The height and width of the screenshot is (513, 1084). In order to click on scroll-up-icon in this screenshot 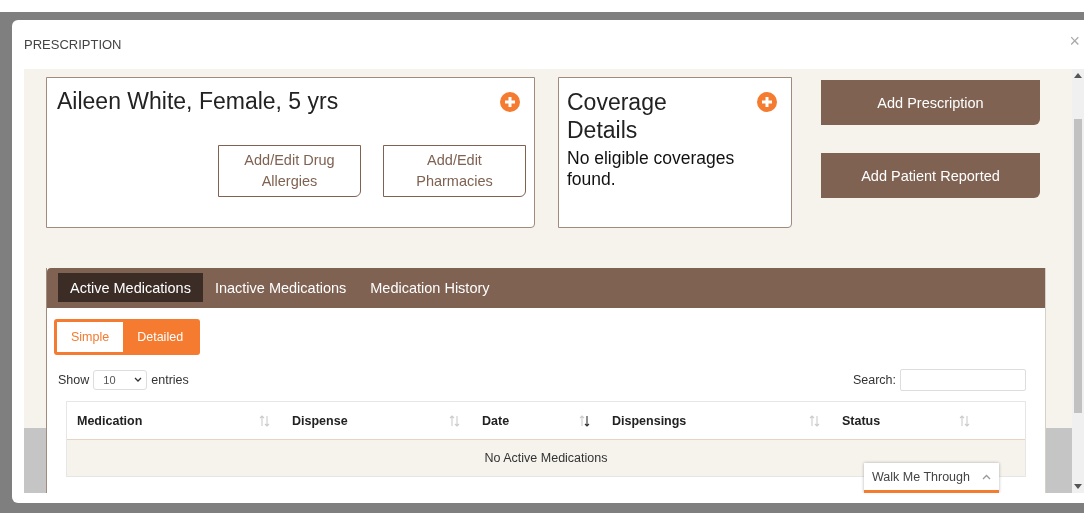, I will do `click(1078, 76)`.